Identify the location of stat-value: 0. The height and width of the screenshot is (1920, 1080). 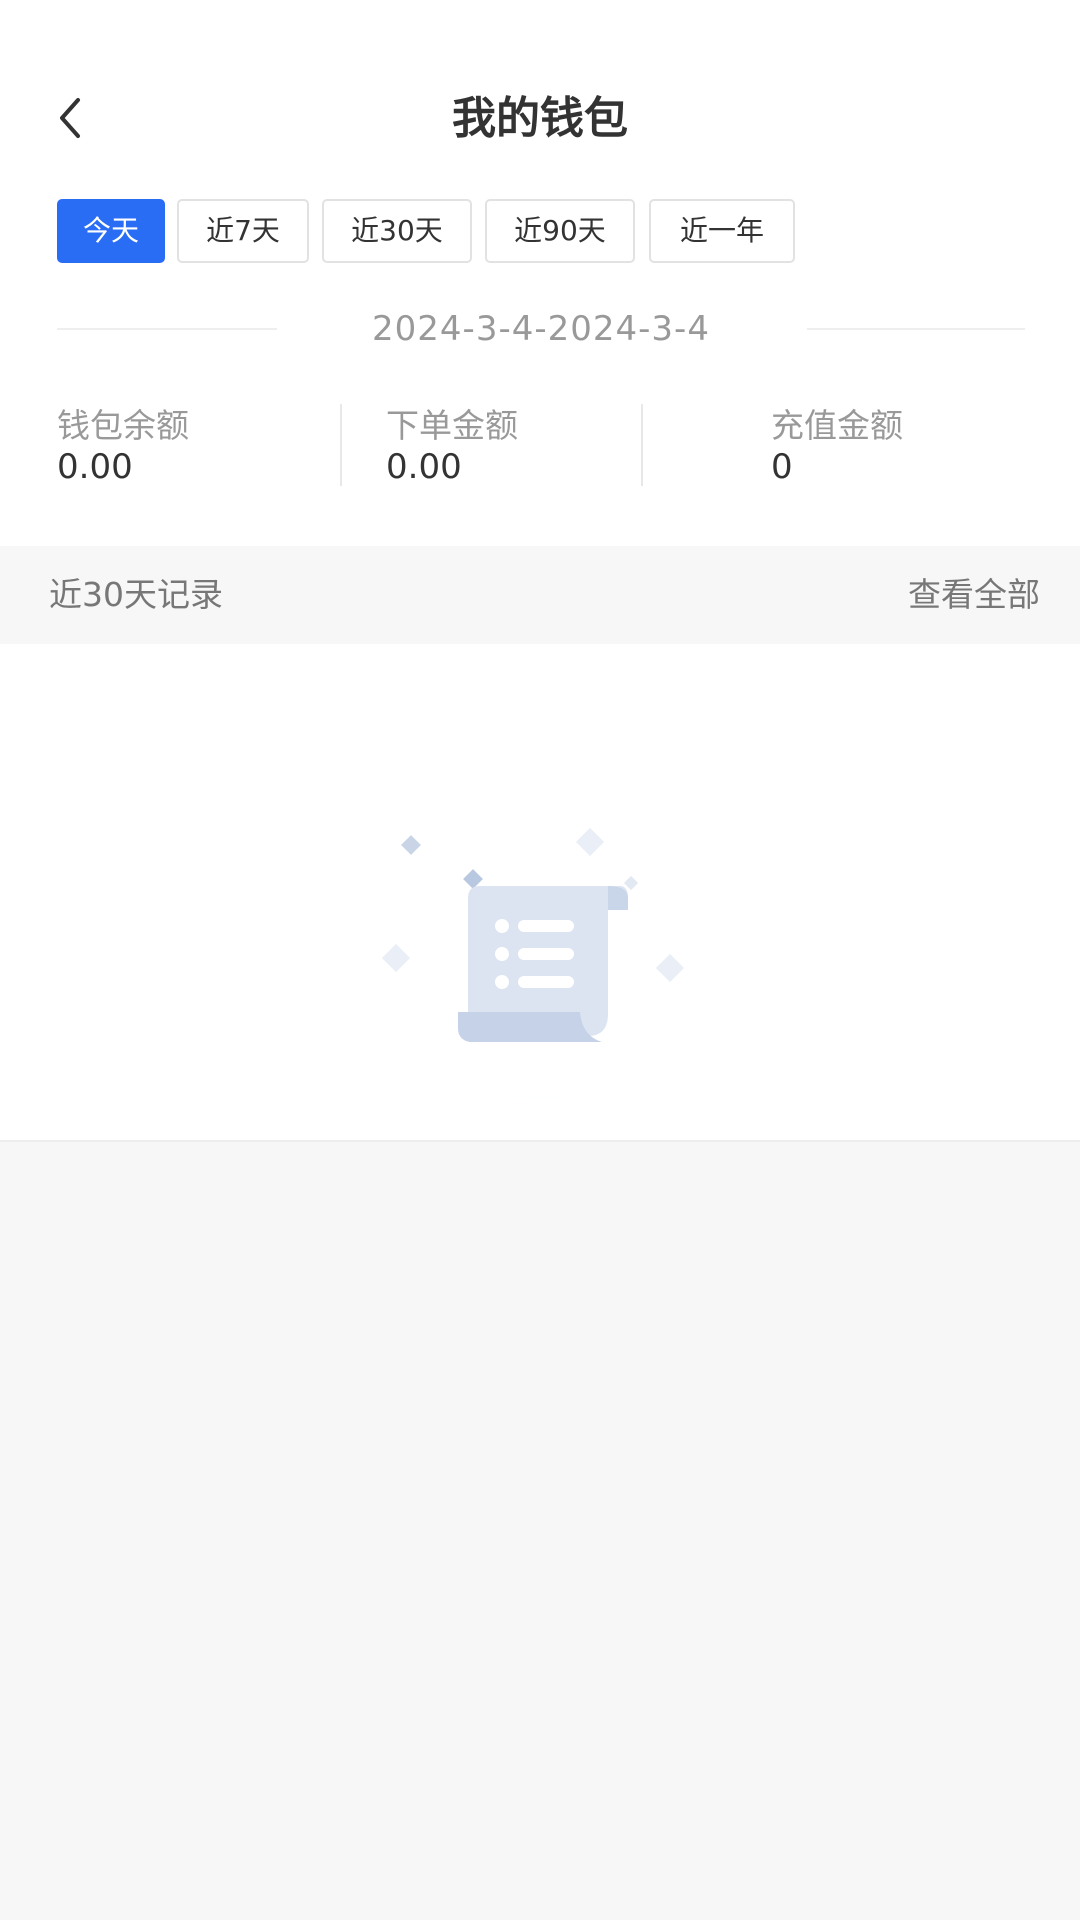
(782, 467).